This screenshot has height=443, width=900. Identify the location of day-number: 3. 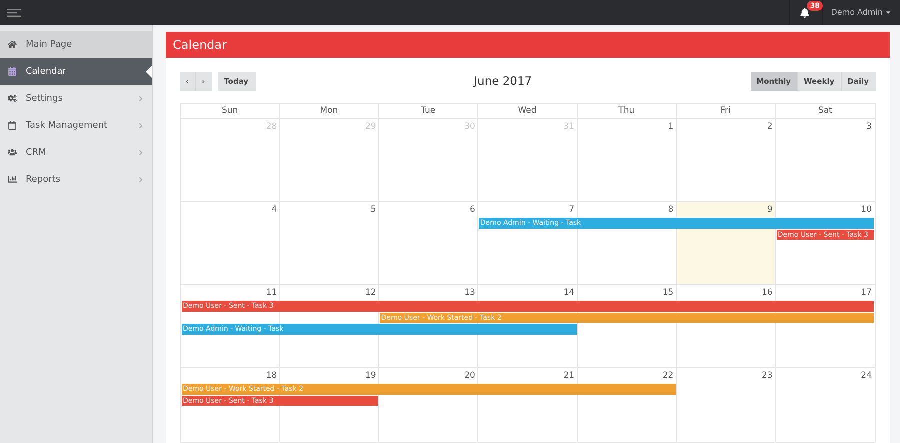
(869, 126).